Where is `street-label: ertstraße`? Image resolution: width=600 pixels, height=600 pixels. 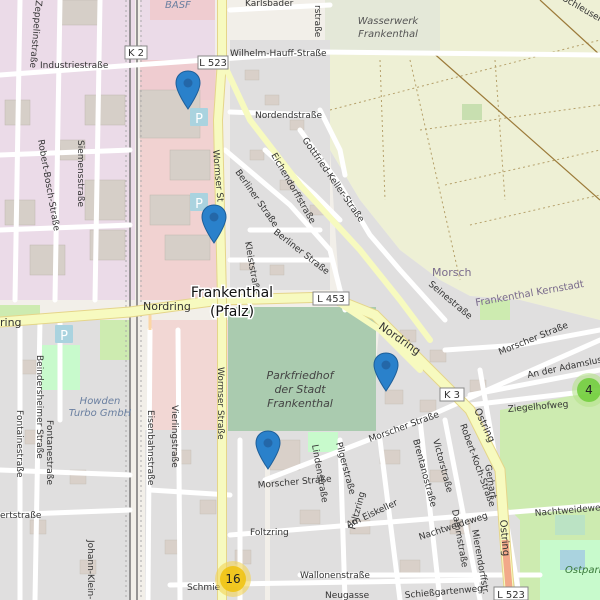
street-label: ertstraße is located at coordinates (21, 516).